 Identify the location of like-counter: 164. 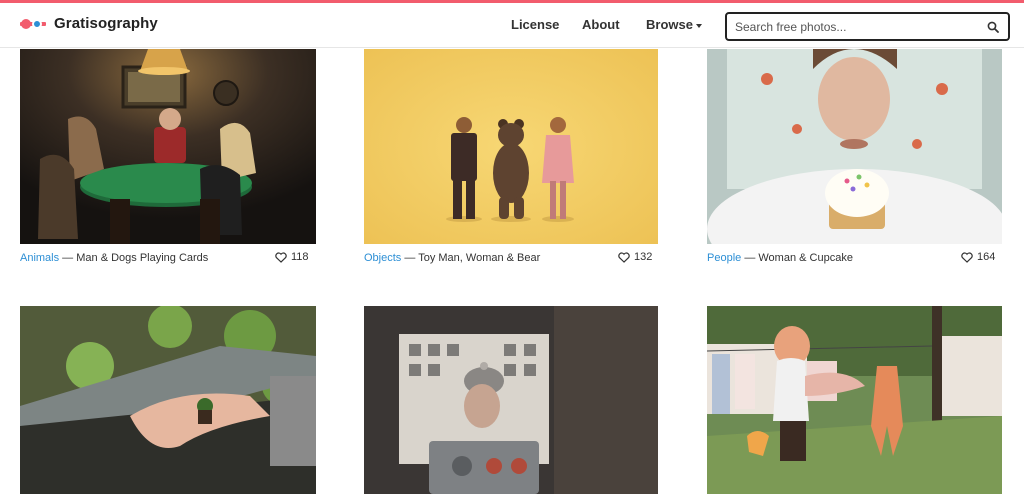
(978, 257).